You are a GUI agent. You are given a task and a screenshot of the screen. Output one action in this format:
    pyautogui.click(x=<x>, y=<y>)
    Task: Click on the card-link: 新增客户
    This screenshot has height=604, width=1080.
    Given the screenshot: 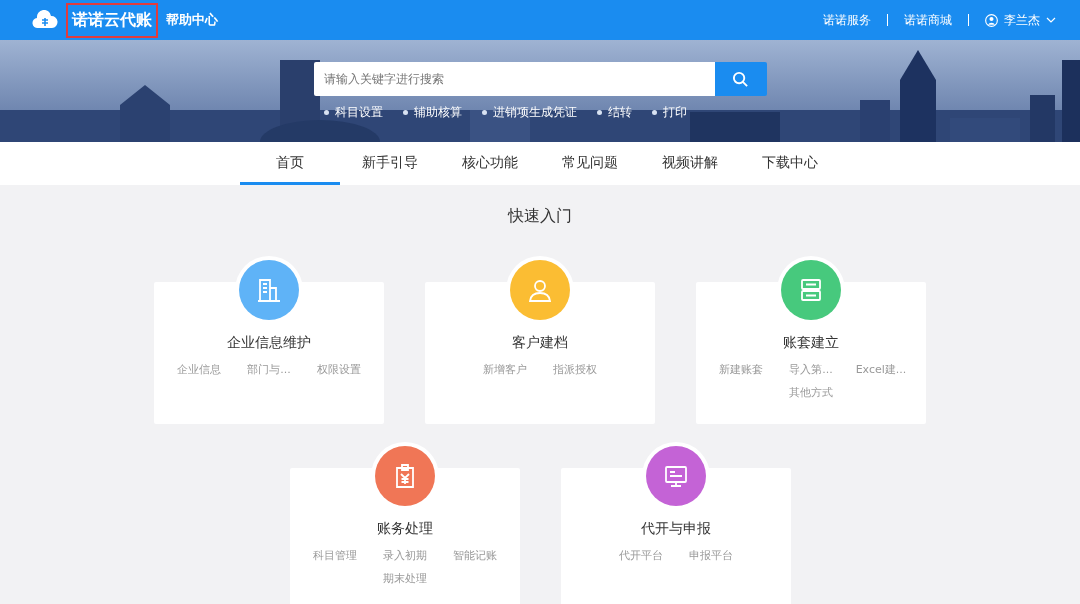 What is the action you would take?
    pyautogui.click(x=505, y=369)
    